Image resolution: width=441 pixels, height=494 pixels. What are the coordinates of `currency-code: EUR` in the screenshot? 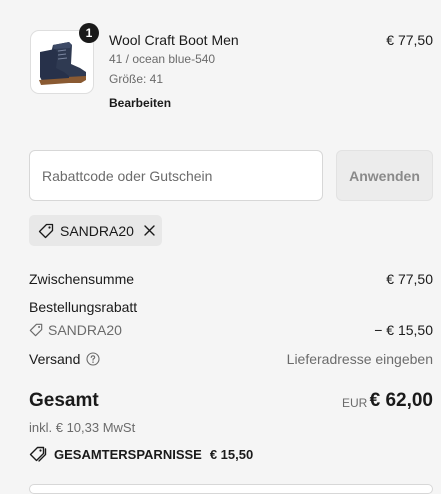 It's located at (355, 403).